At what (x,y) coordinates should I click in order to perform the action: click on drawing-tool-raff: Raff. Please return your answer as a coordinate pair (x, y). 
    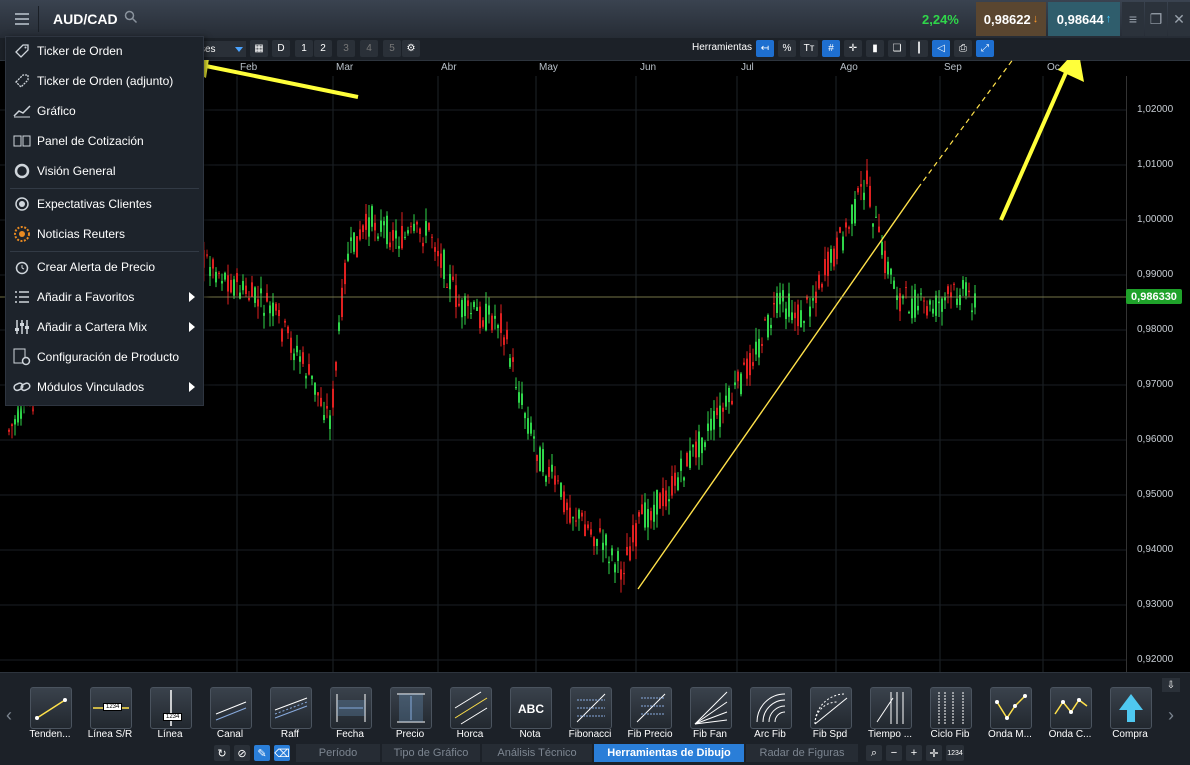
    Looking at the image, I should click on (290, 713).